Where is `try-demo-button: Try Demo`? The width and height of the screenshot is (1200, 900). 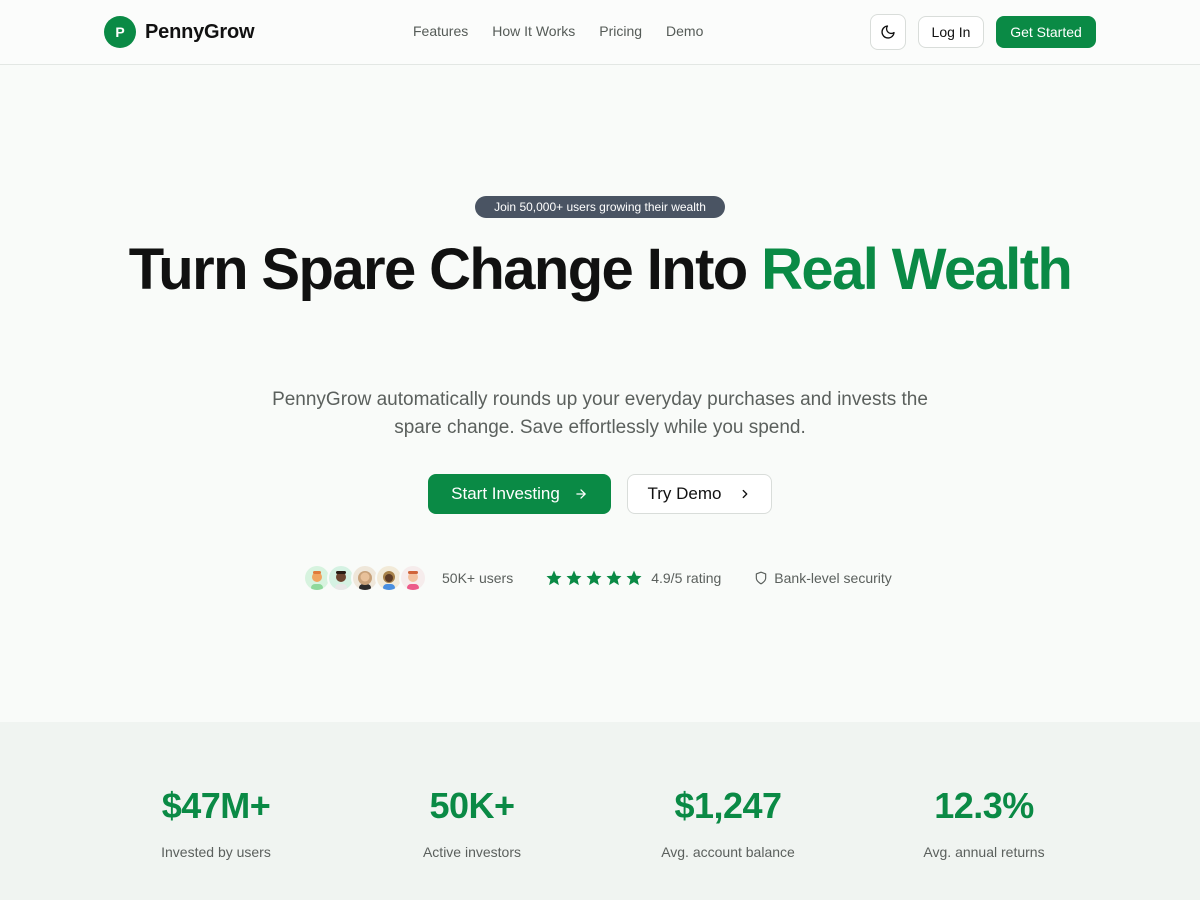
try-demo-button: Try Demo is located at coordinates (699, 494).